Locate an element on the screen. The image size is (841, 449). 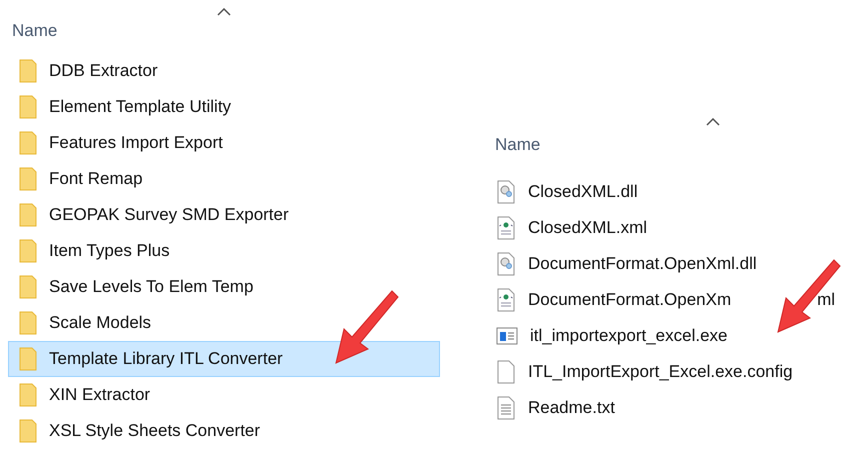
file-row: DocumentFormat.OpenXml.dll is located at coordinates (660, 264).